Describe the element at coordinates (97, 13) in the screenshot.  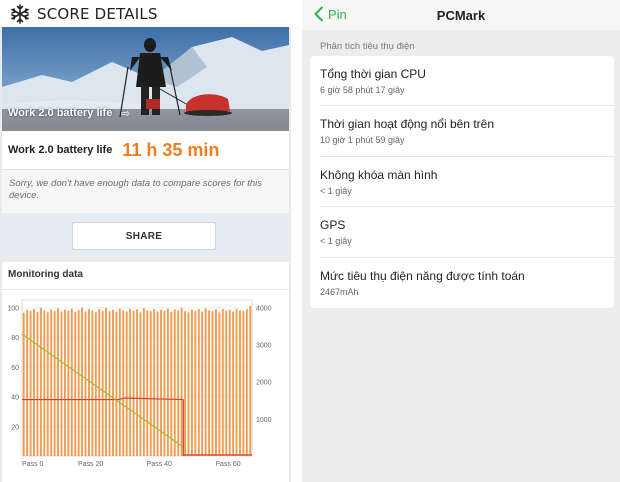
I see `page-title: SCORE DETAILS` at that location.